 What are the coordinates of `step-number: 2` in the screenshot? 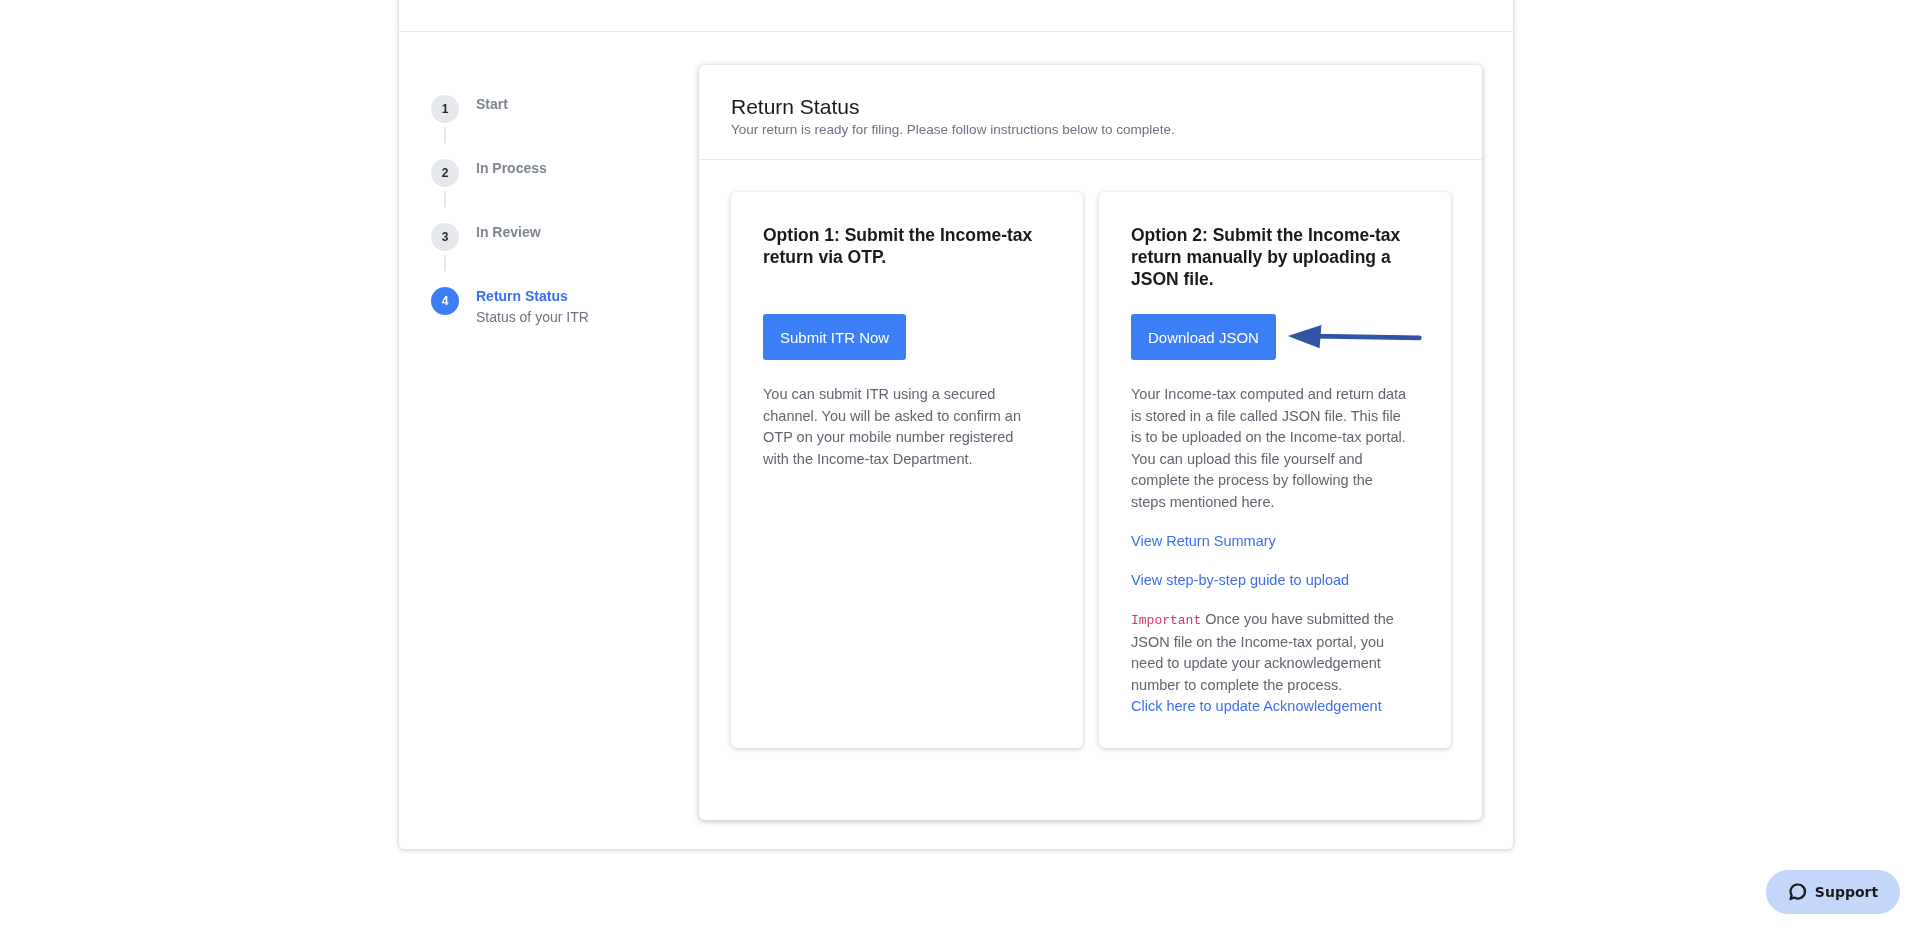 It's located at (445, 173).